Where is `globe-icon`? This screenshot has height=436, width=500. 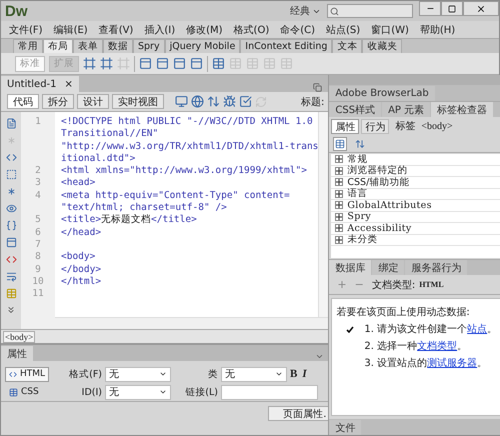 globe-icon is located at coordinates (197, 101).